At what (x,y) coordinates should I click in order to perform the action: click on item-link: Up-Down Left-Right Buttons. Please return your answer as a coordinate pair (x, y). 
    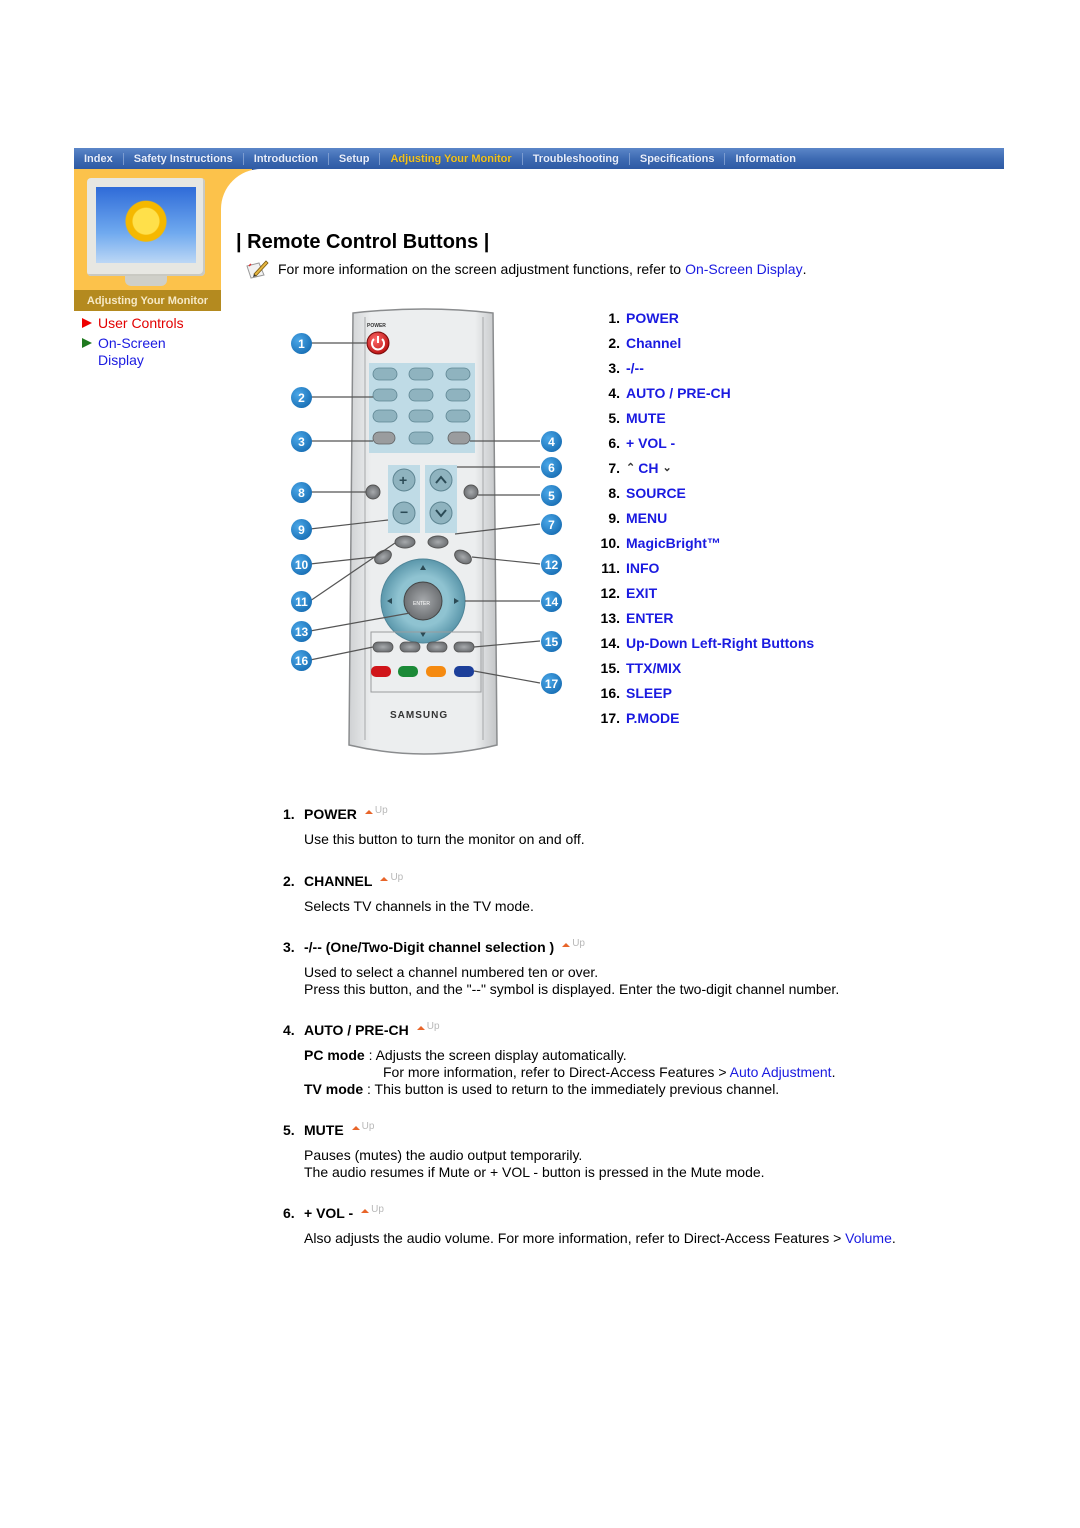
    Looking at the image, I should click on (720, 643).